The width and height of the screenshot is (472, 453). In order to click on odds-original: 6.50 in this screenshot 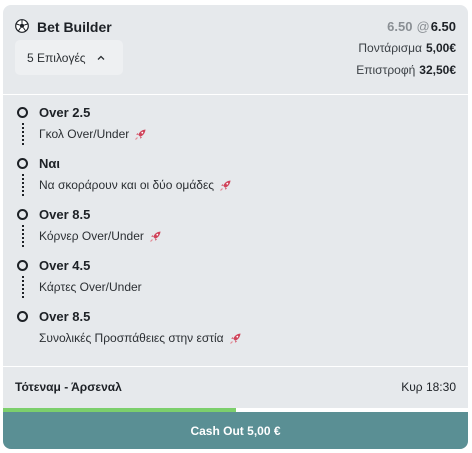, I will do `click(400, 26)`.